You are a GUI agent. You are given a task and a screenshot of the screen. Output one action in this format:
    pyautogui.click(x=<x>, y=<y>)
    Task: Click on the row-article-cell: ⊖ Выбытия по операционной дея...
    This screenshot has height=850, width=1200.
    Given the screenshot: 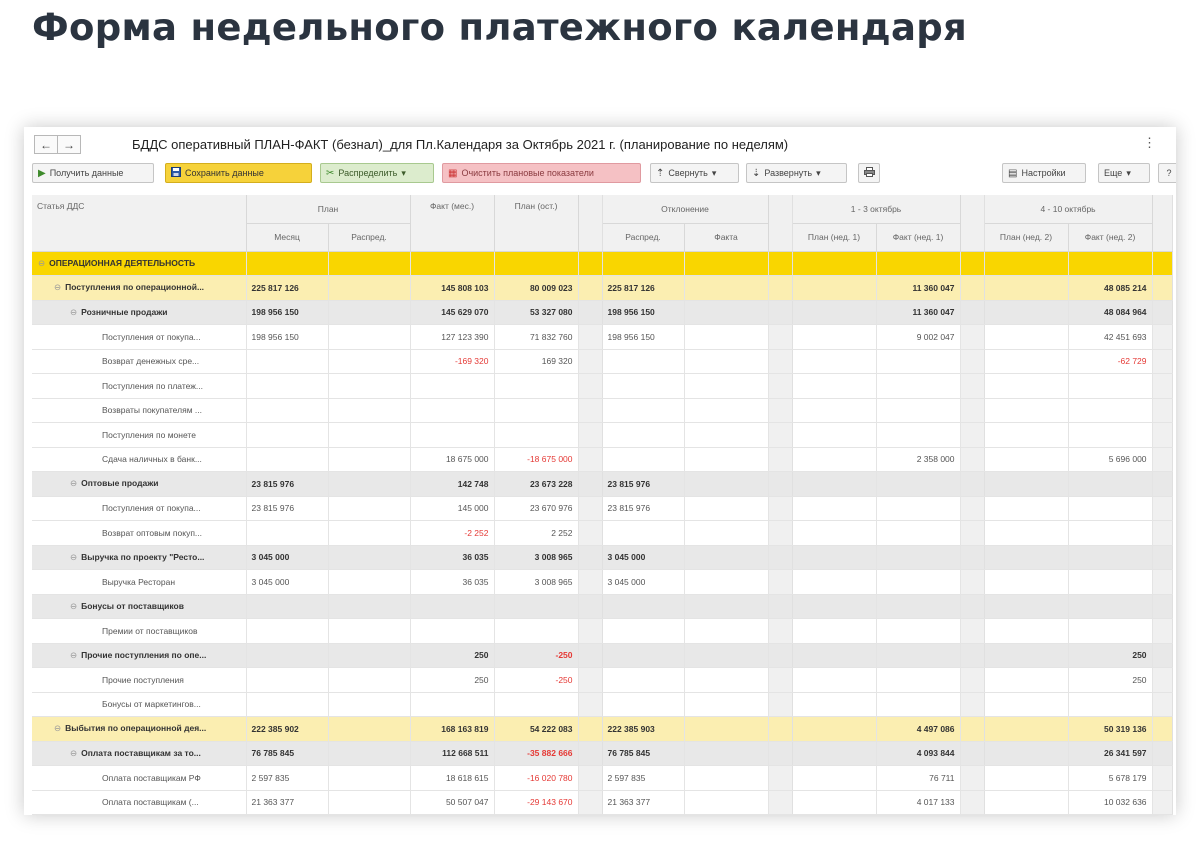 What is the action you would take?
    pyautogui.click(x=139, y=729)
    